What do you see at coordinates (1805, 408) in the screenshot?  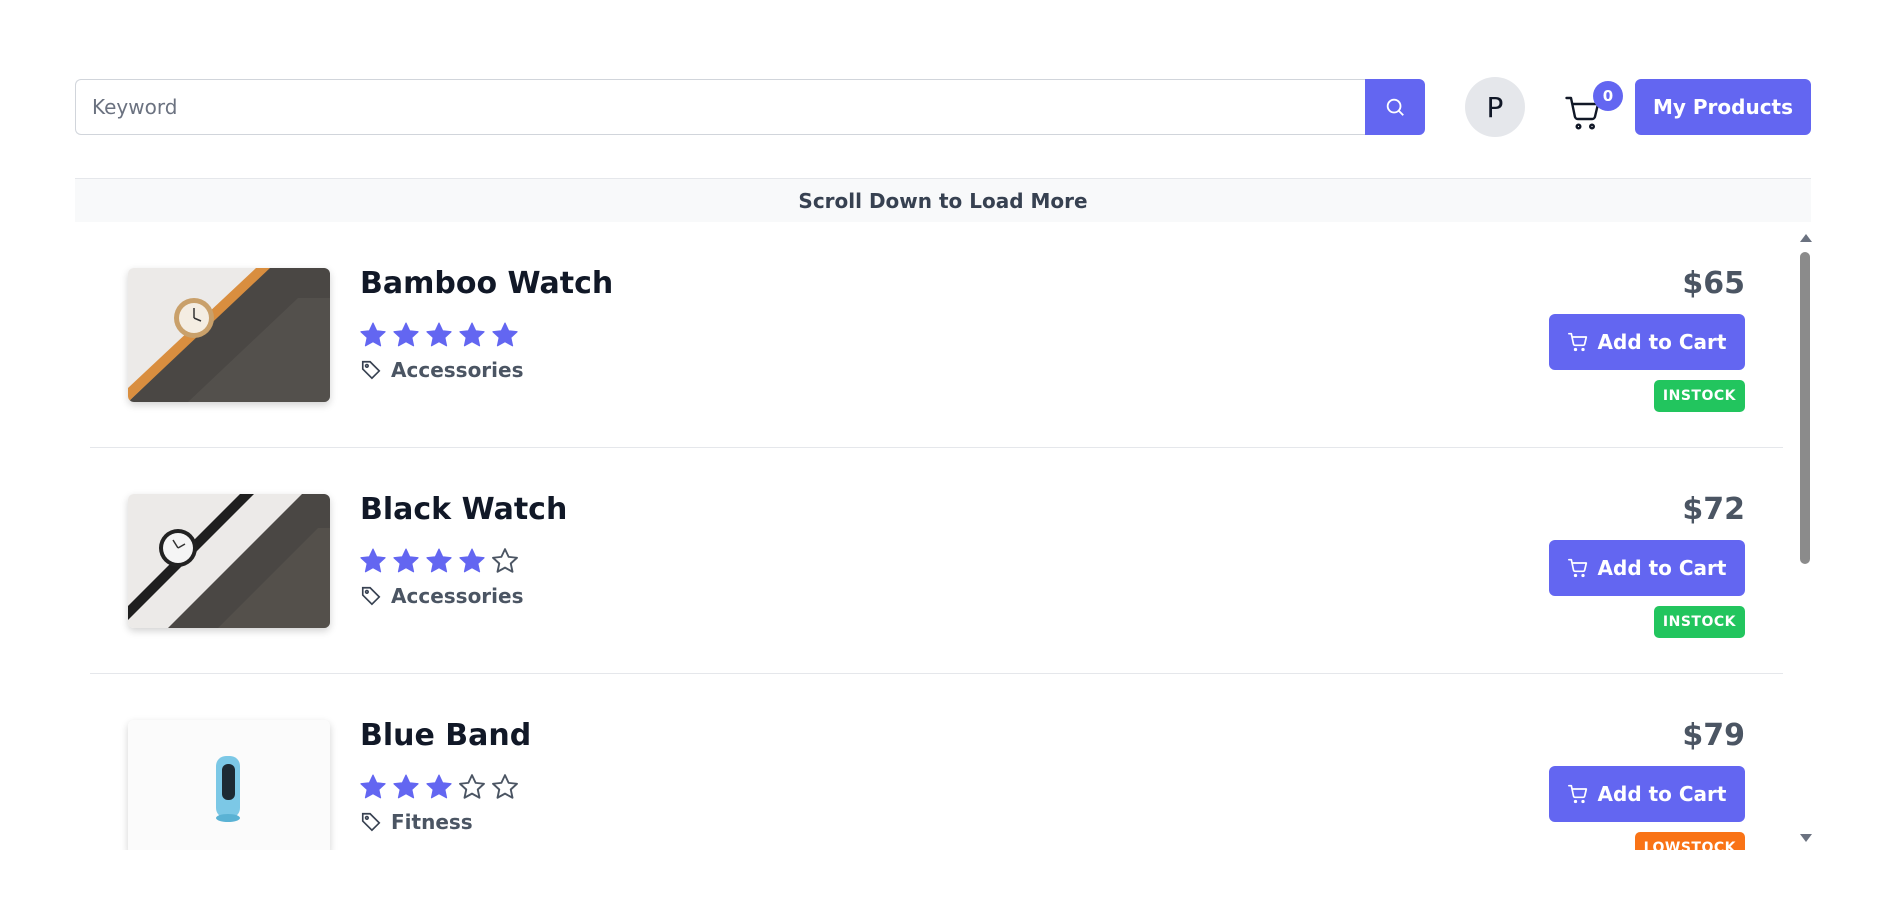 I see `scrollbar-thumb` at bounding box center [1805, 408].